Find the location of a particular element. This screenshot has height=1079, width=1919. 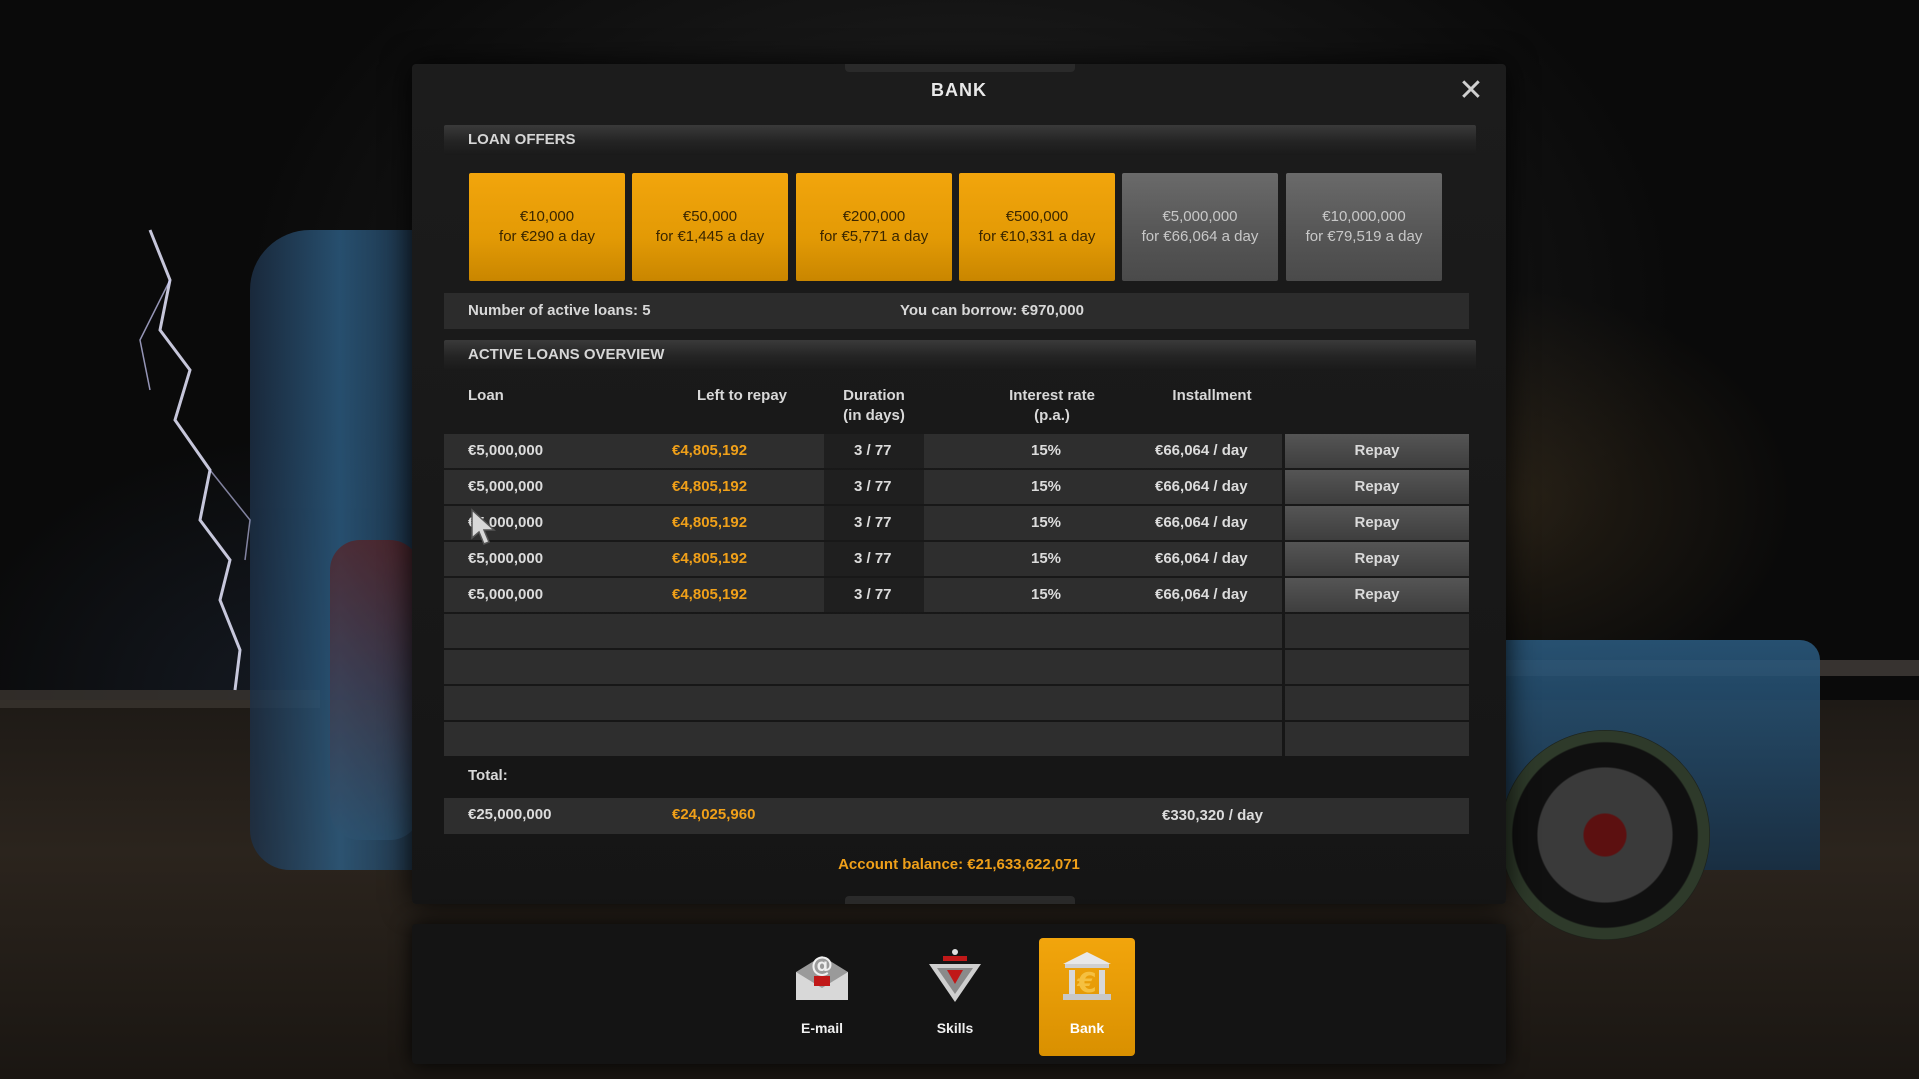

loan-offer-amount: €500,000 is located at coordinates (1037, 216).